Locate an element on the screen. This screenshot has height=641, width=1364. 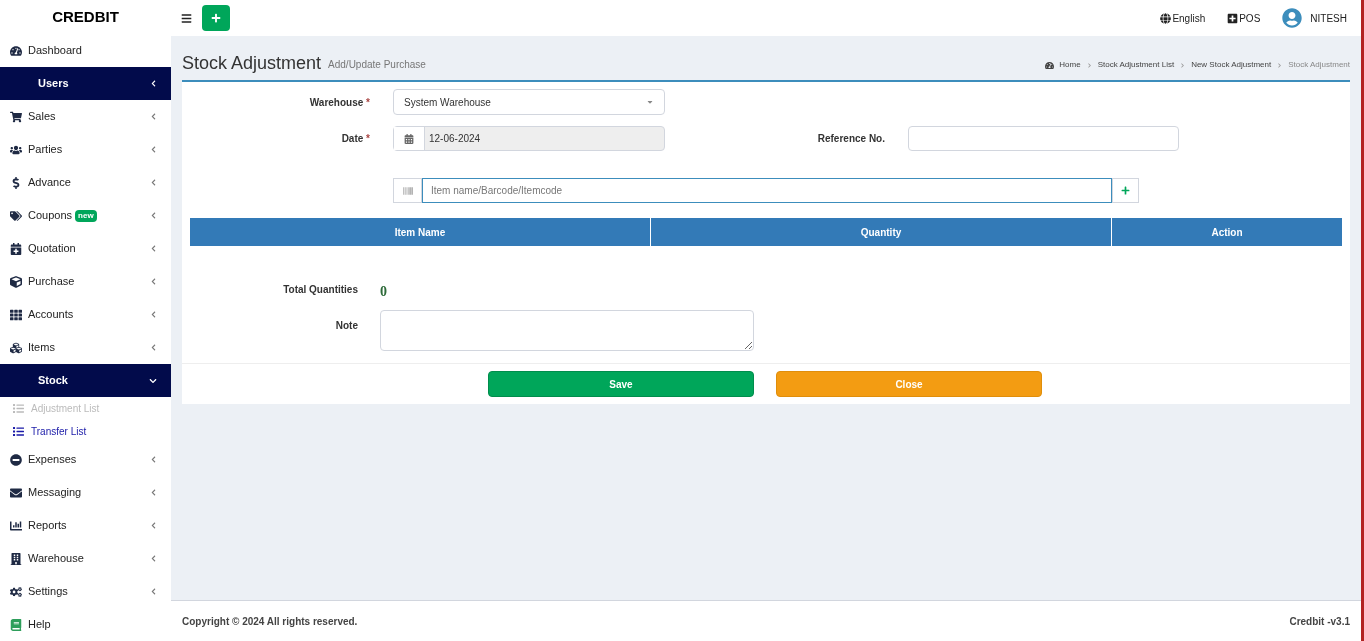
sidebar-label: Items is located at coordinates (41, 348).